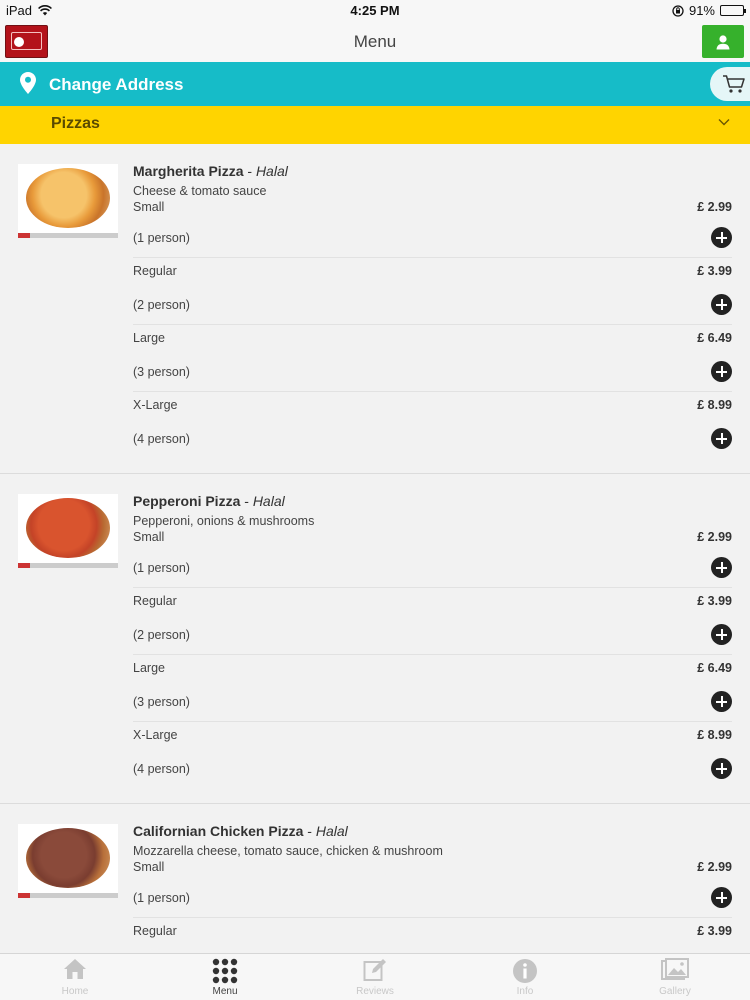 This screenshot has height=1000, width=750. Describe the element at coordinates (724, 122) in the screenshot. I see `chevron-down-icon` at that location.